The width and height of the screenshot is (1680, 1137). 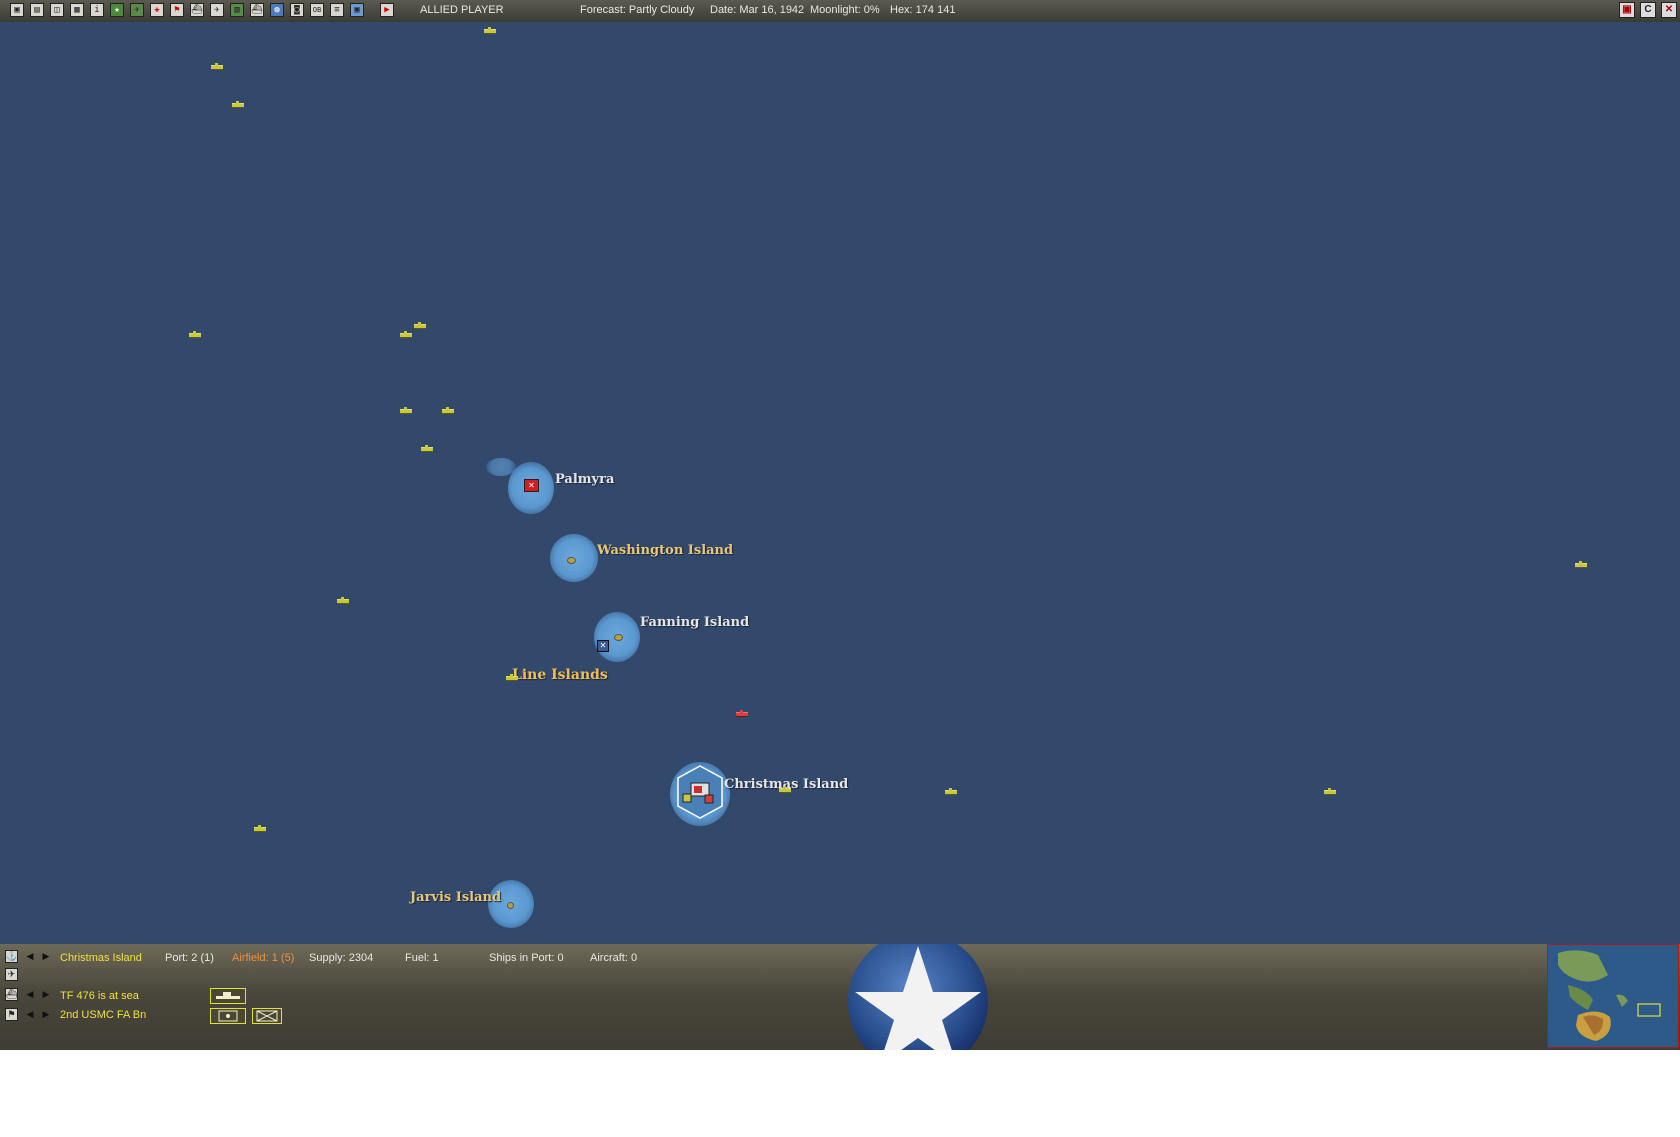 I want to click on restore-button: ▣, so click(x=1627, y=10).